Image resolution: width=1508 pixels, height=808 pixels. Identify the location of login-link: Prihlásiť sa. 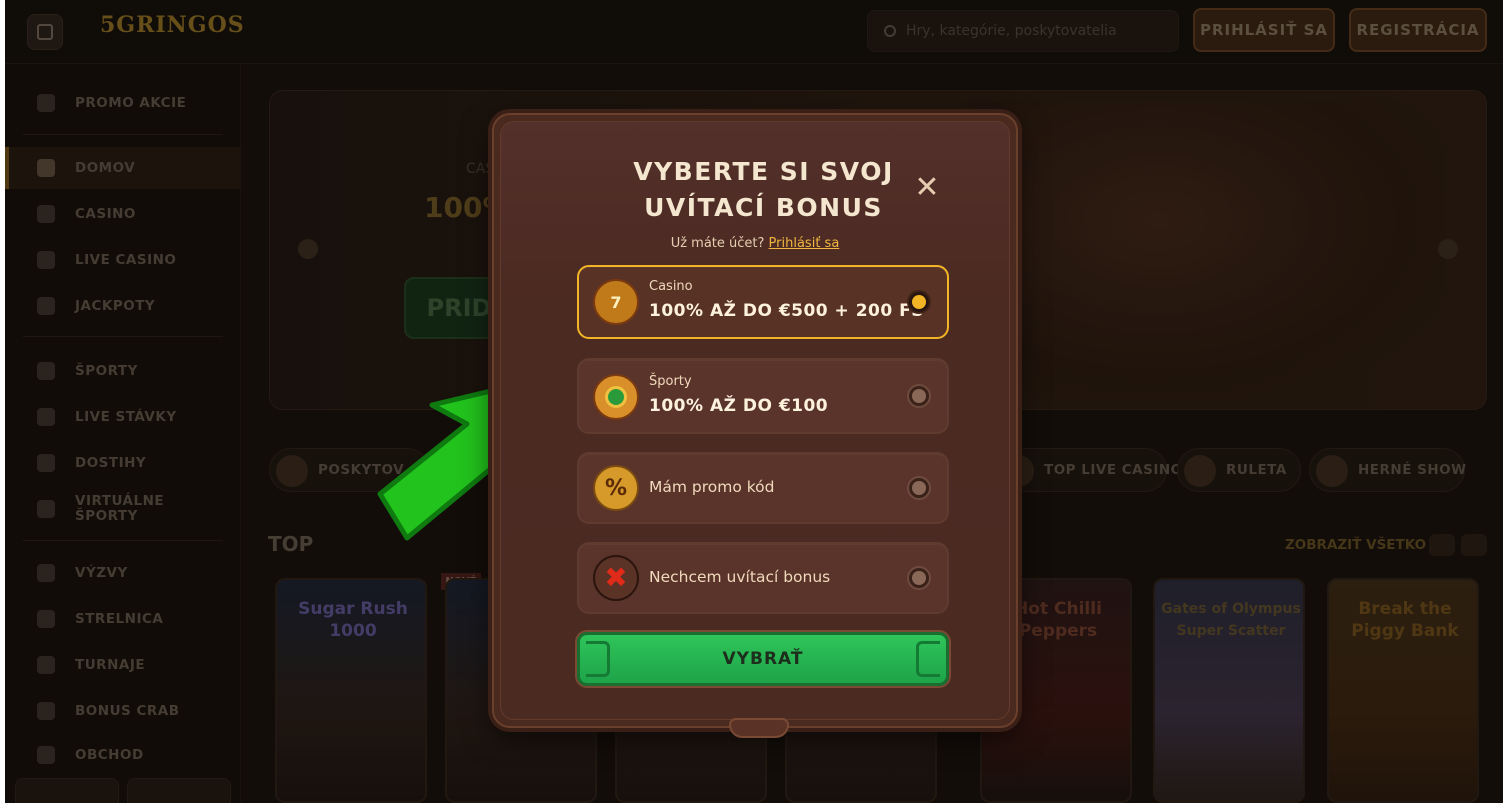
(804, 243).